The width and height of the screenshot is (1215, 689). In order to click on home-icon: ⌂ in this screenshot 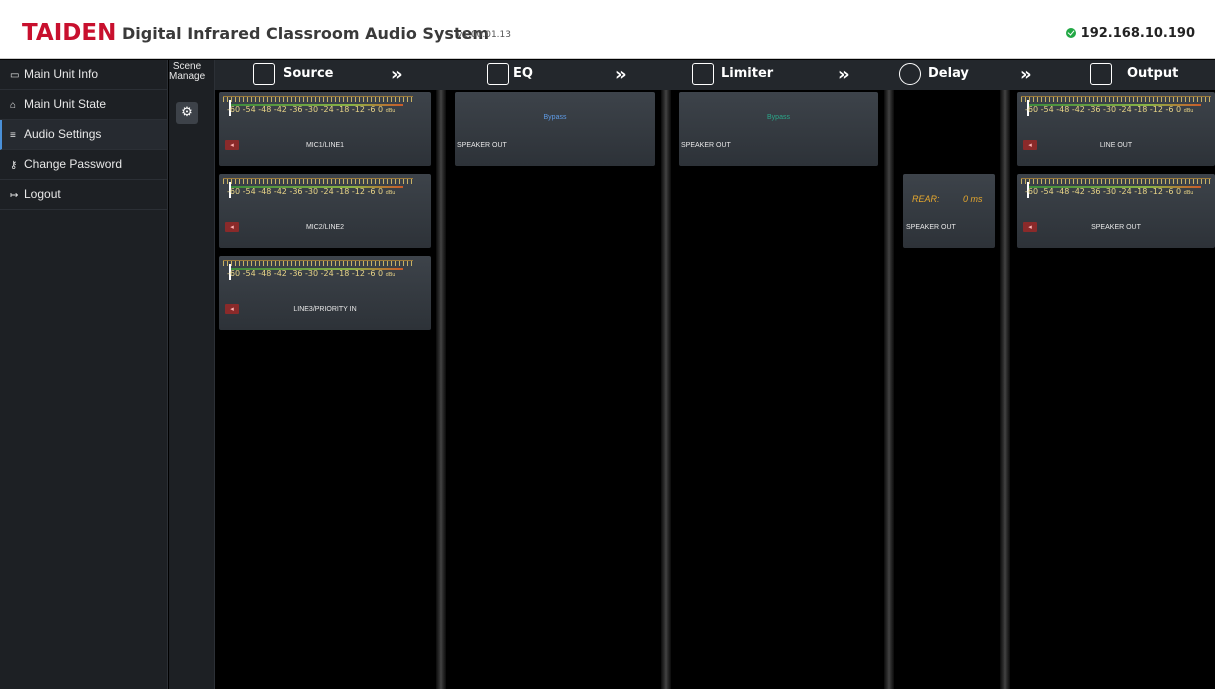, I will do `click(13, 105)`.